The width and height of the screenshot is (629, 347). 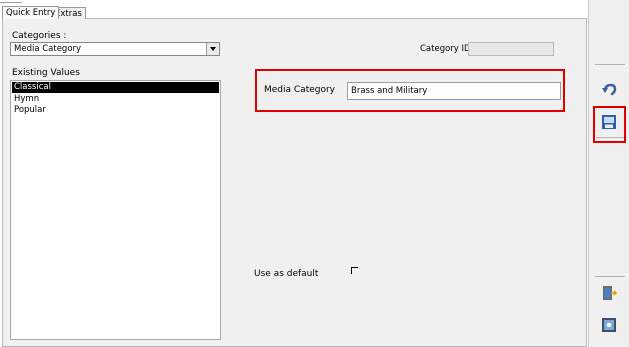 I want to click on categories-dropdown: Media Category, so click(x=115, y=49).